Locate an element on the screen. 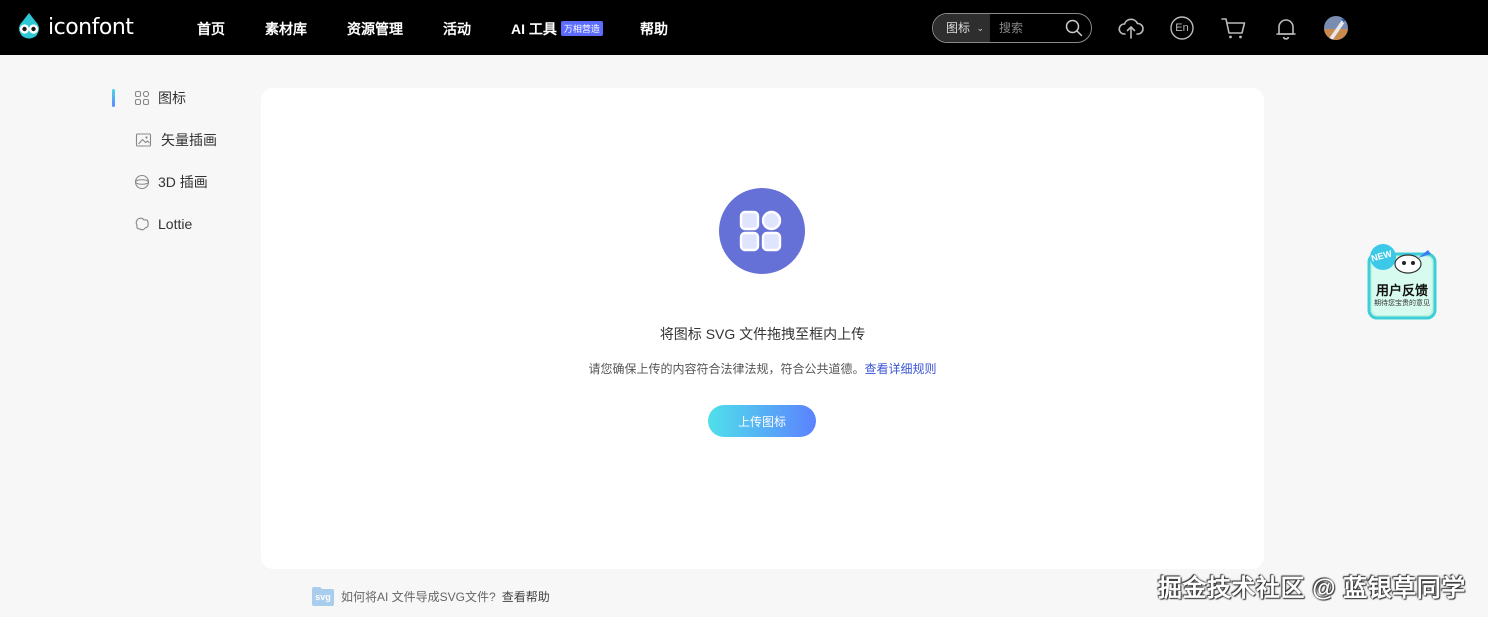 This screenshot has width=1488, height=617. brand-name: iconfont is located at coordinates (91, 27).